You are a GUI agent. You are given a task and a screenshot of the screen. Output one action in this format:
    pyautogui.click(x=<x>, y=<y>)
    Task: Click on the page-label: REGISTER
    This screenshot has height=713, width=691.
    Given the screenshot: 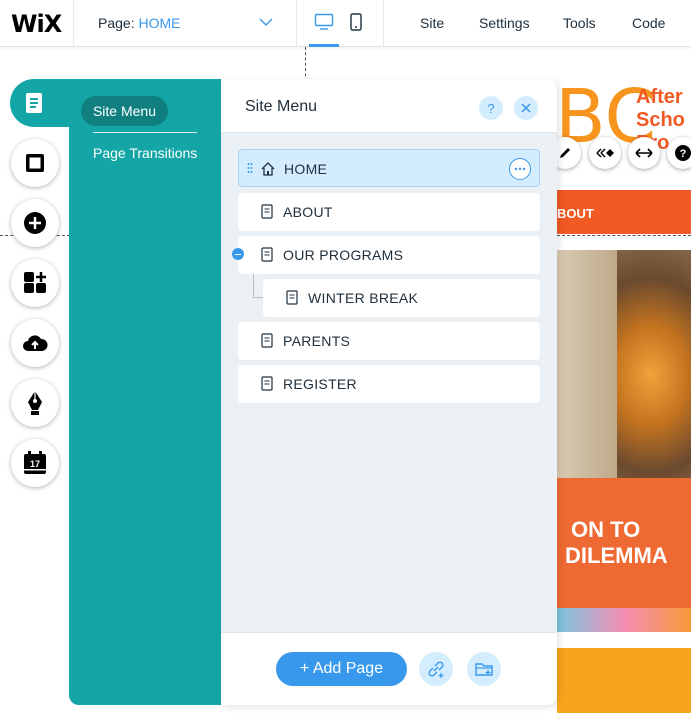 What is the action you would take?
    pyautogui.click(x=320, y=384)
    